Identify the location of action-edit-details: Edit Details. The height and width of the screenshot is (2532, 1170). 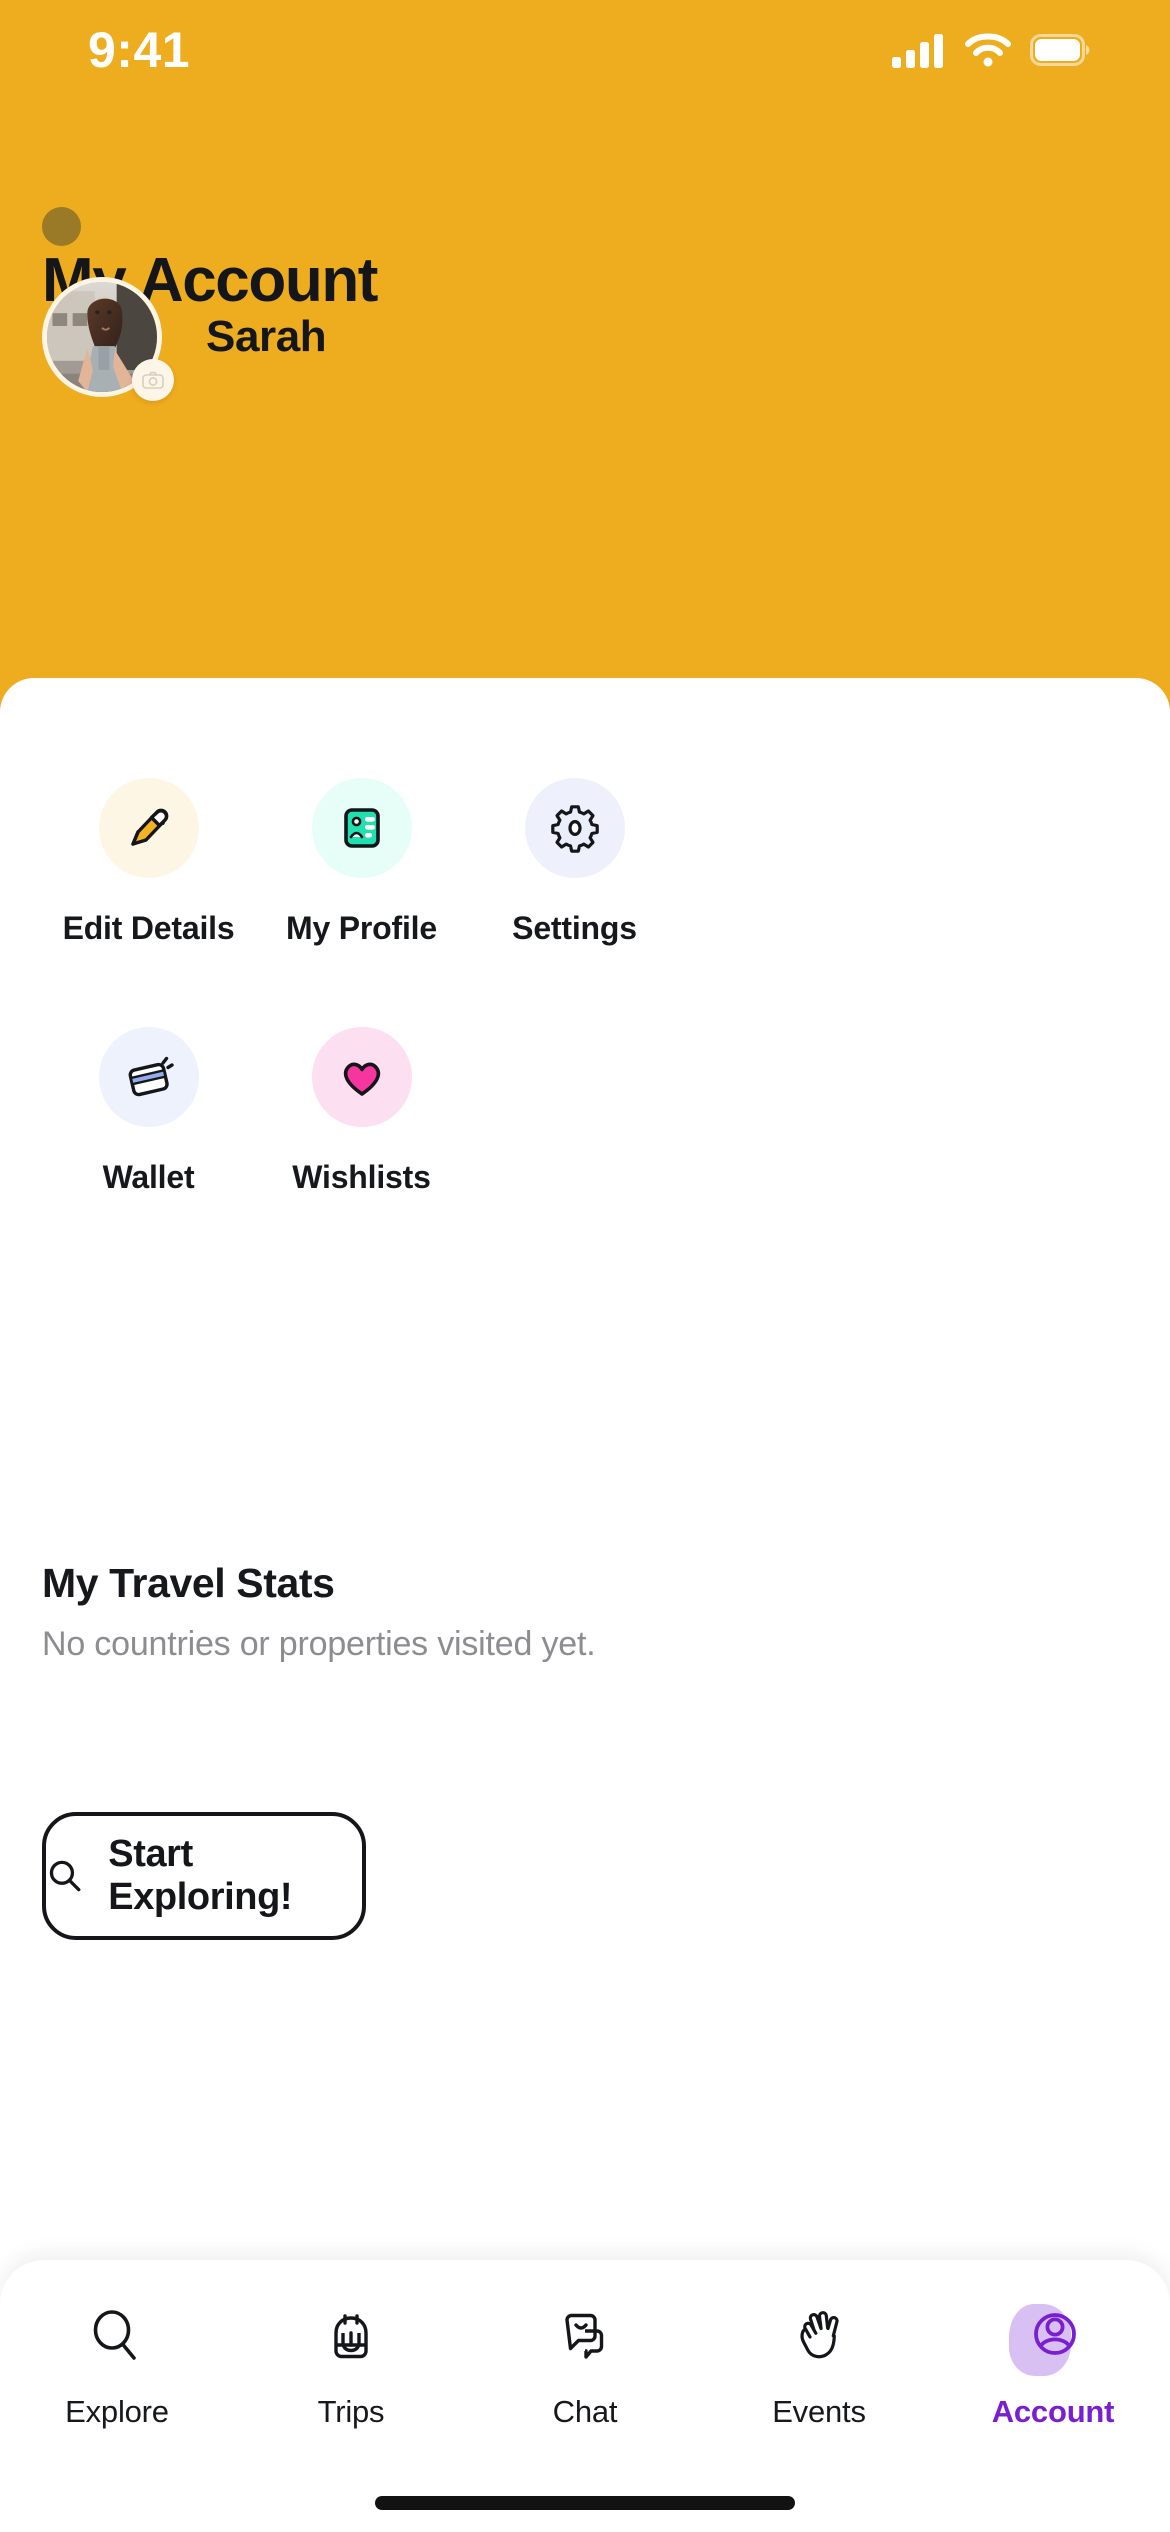
(148, 862).